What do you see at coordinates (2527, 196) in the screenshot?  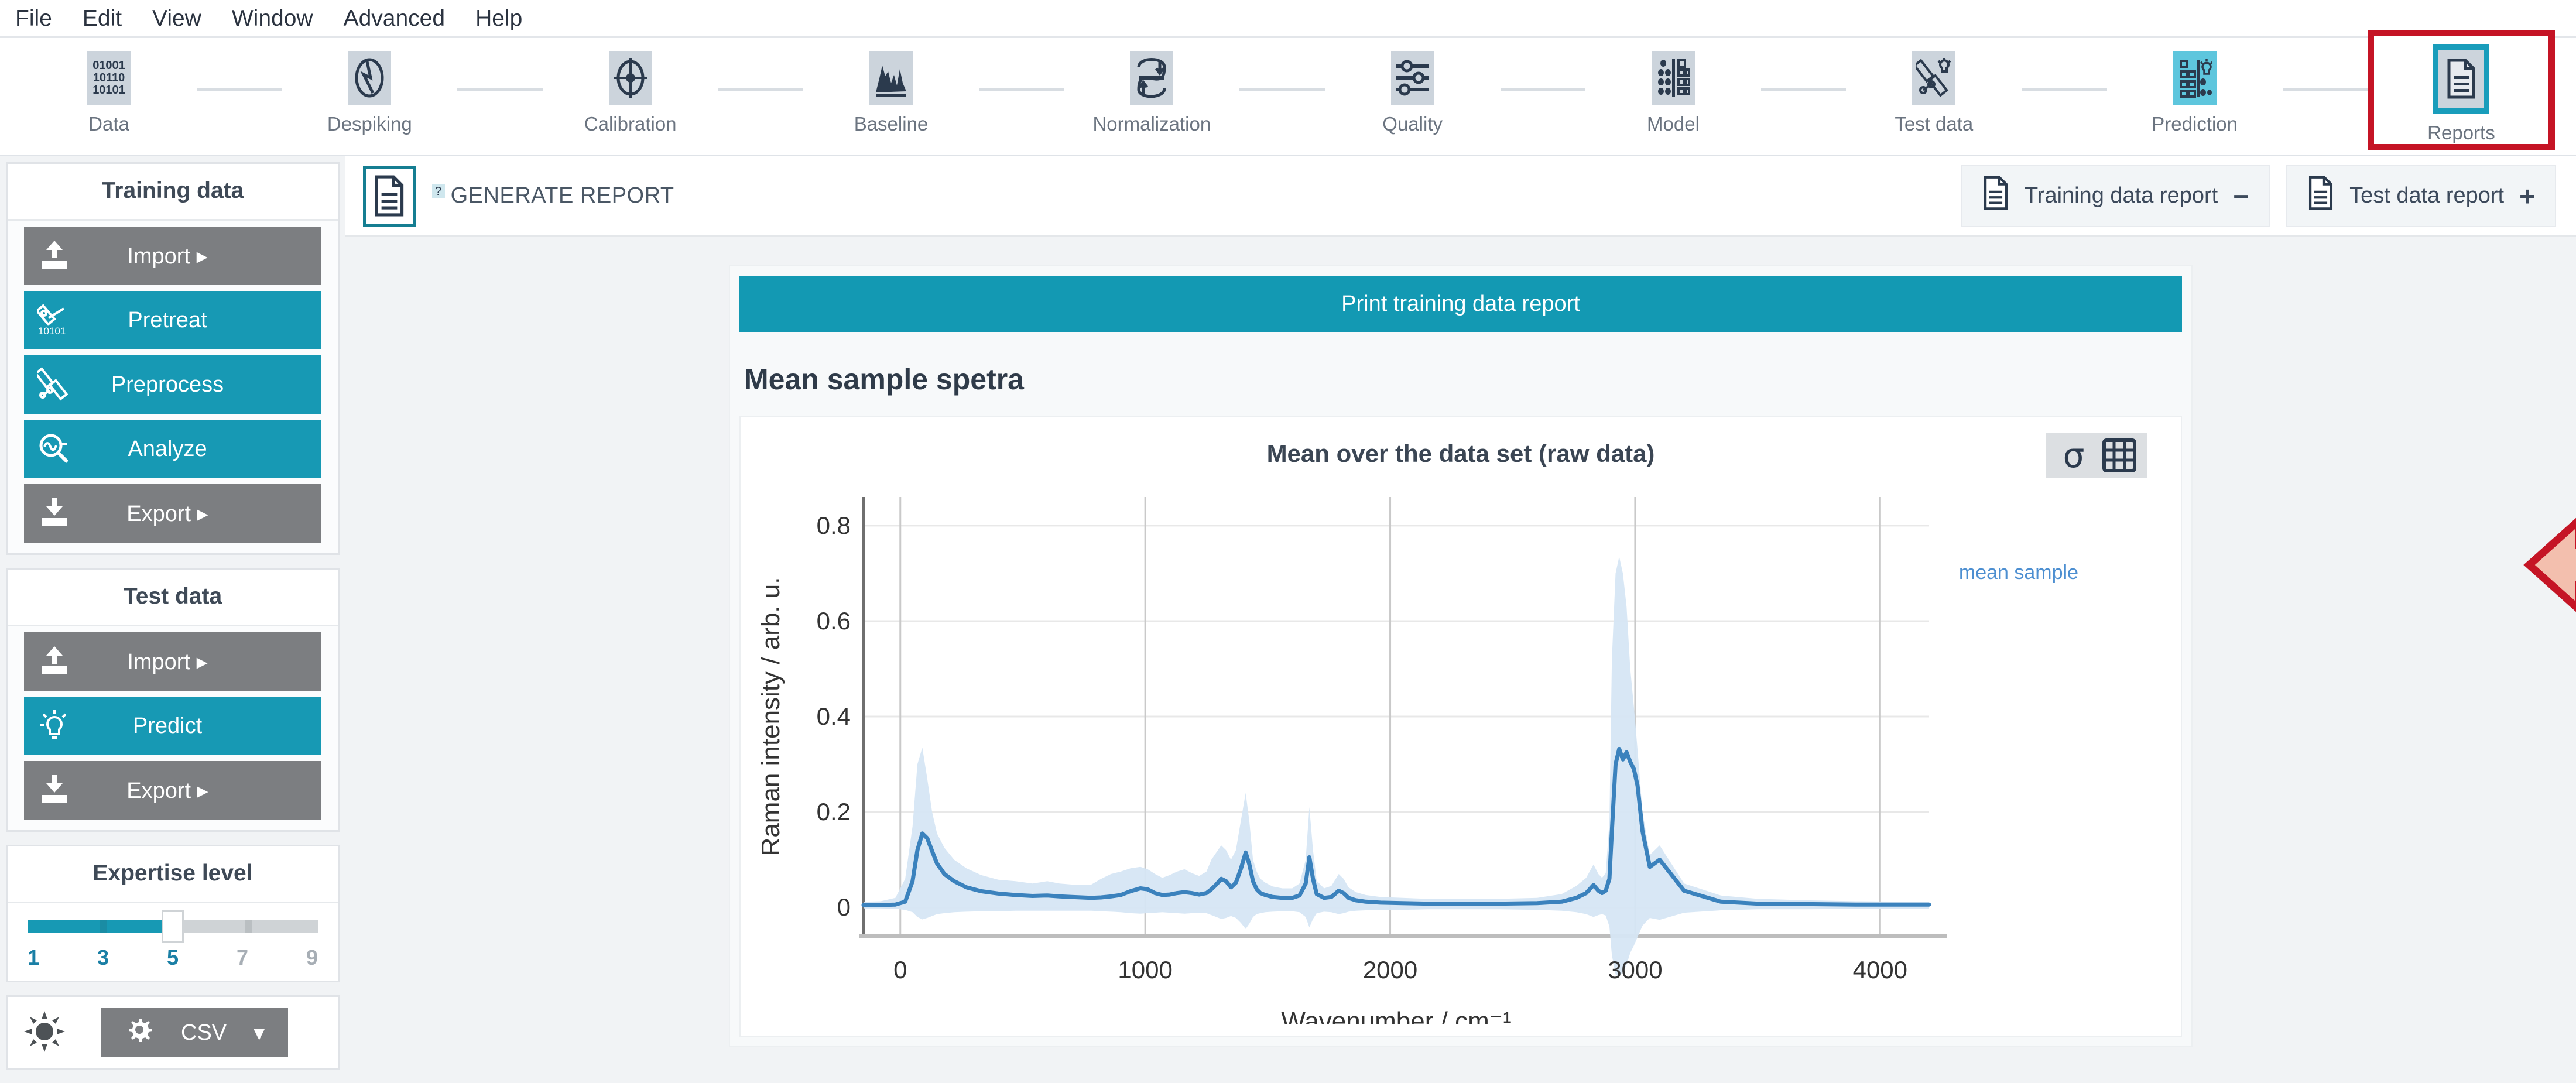 I see `plus-icon: +` at bounding box center [2527, 196].